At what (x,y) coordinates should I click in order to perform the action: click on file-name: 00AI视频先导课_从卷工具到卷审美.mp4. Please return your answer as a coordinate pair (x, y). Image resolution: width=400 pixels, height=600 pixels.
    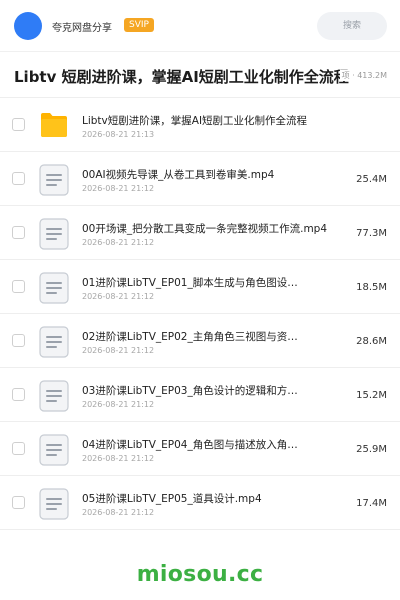
    Looking at the image, I should click on (178, 175).